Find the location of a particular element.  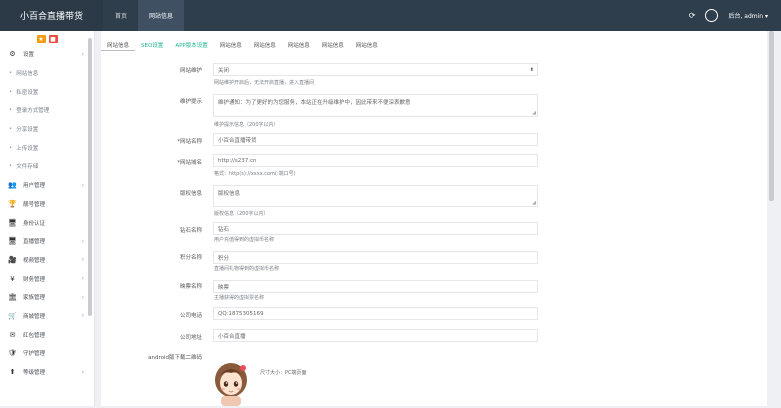

site-domain-help: 格式：http(s)://xxxx.com(:端口号) is located at coordinates (255, 174).